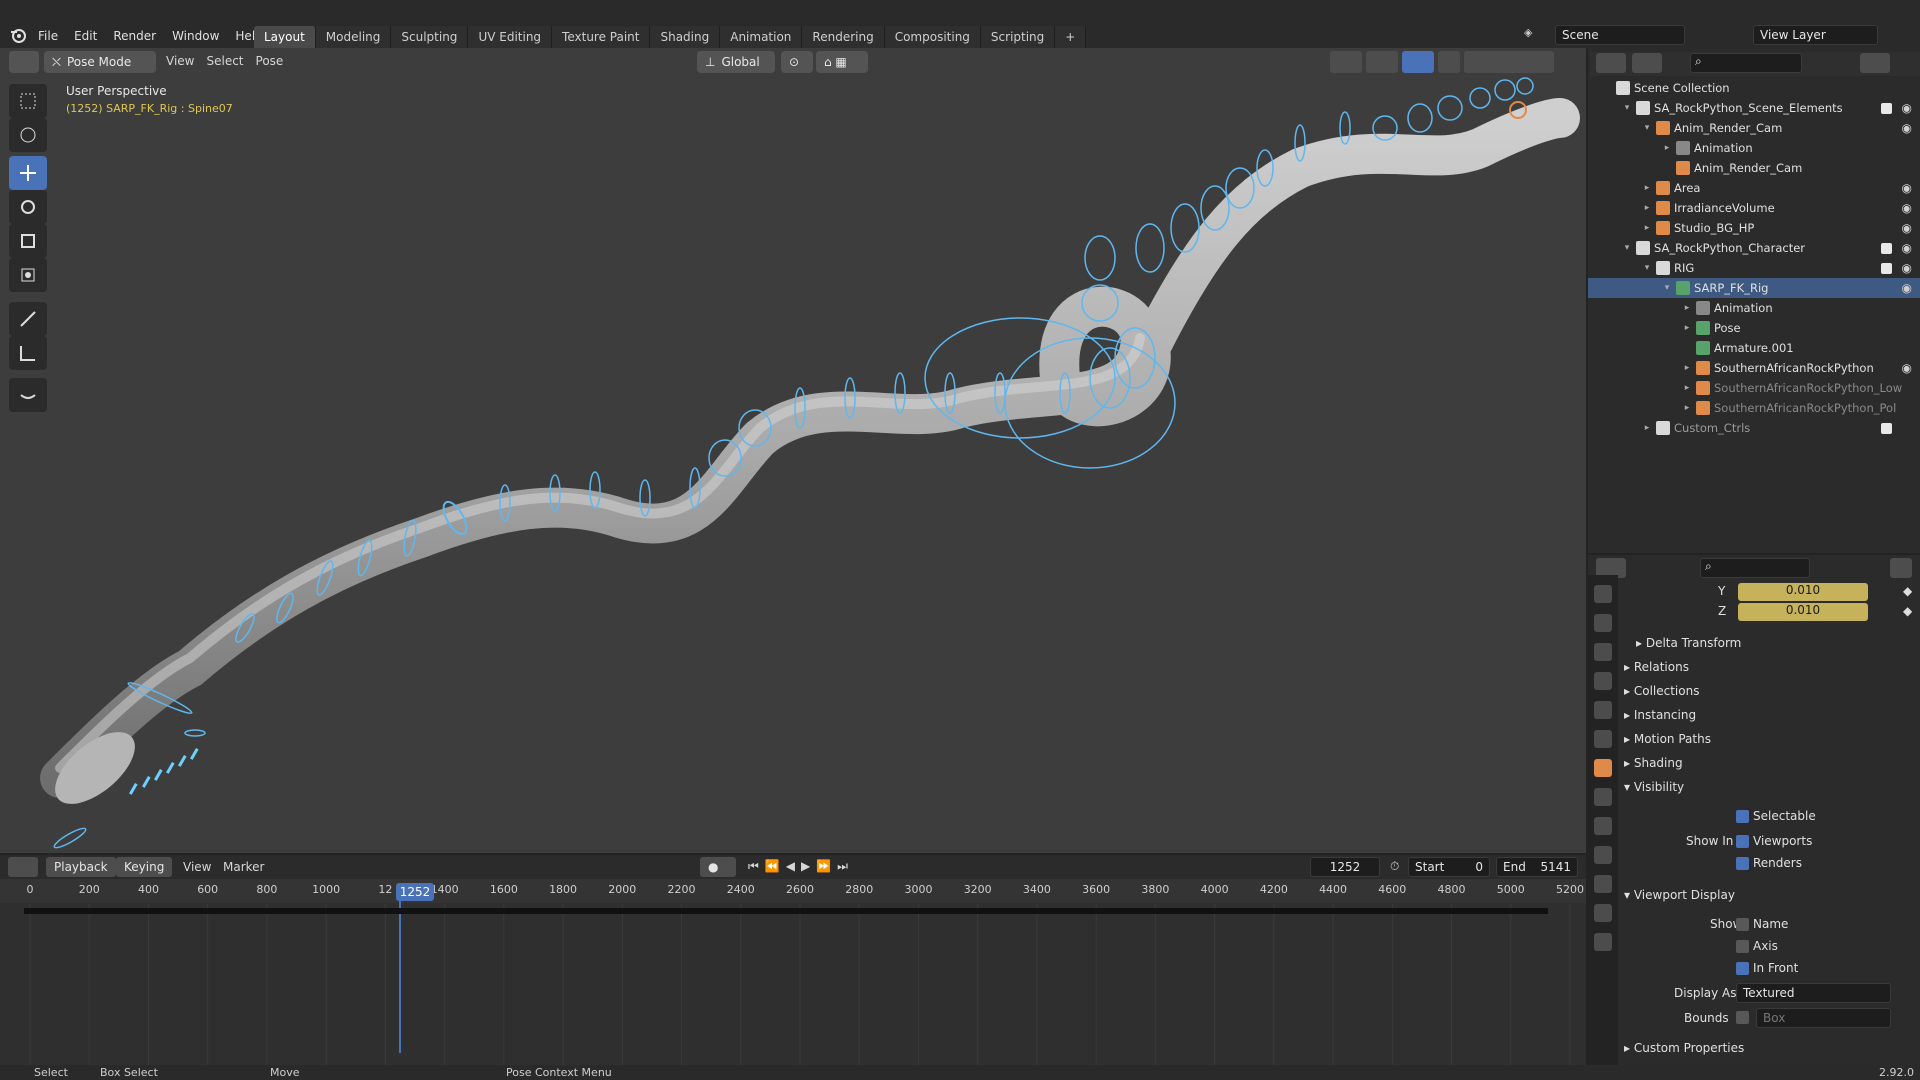  Describe the element at coordinates (1754, 208) in the screenshot. I see `outliner-item: ▸ IrradianceVolume ◉` at that location.